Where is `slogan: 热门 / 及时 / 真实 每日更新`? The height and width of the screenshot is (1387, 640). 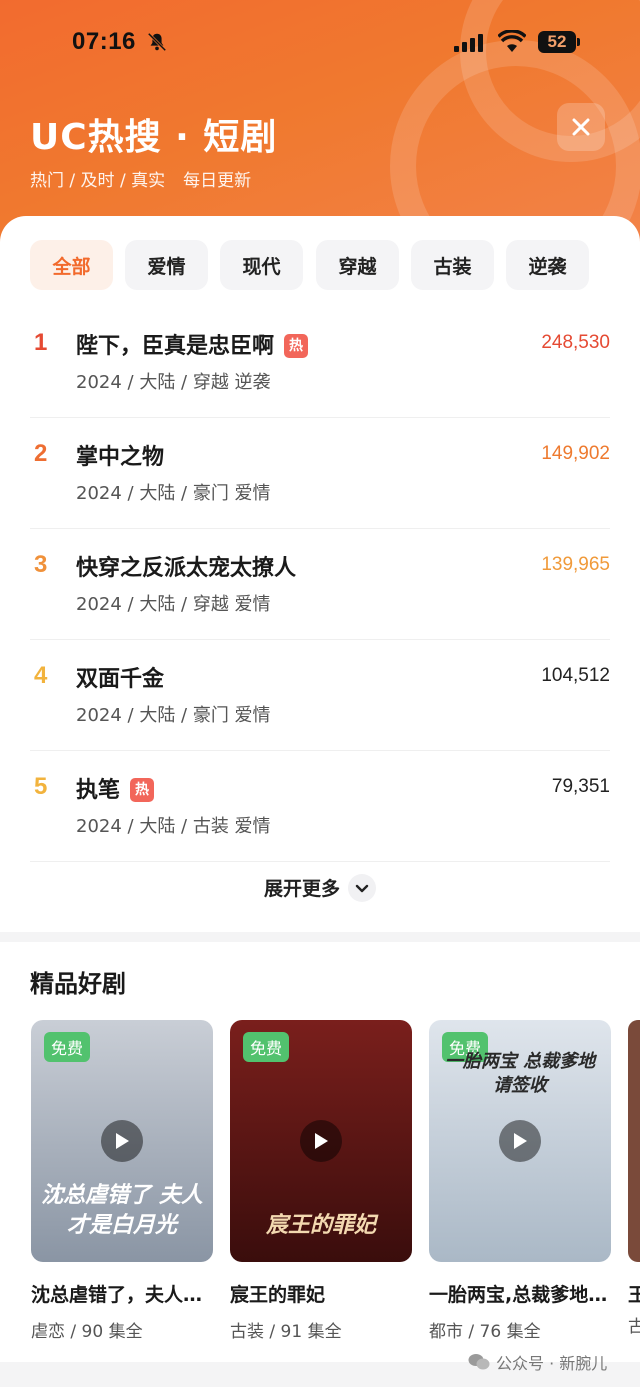 slogan: 热门 / 及时 / 真实 每日更新 is located at coordinates (140, 178).